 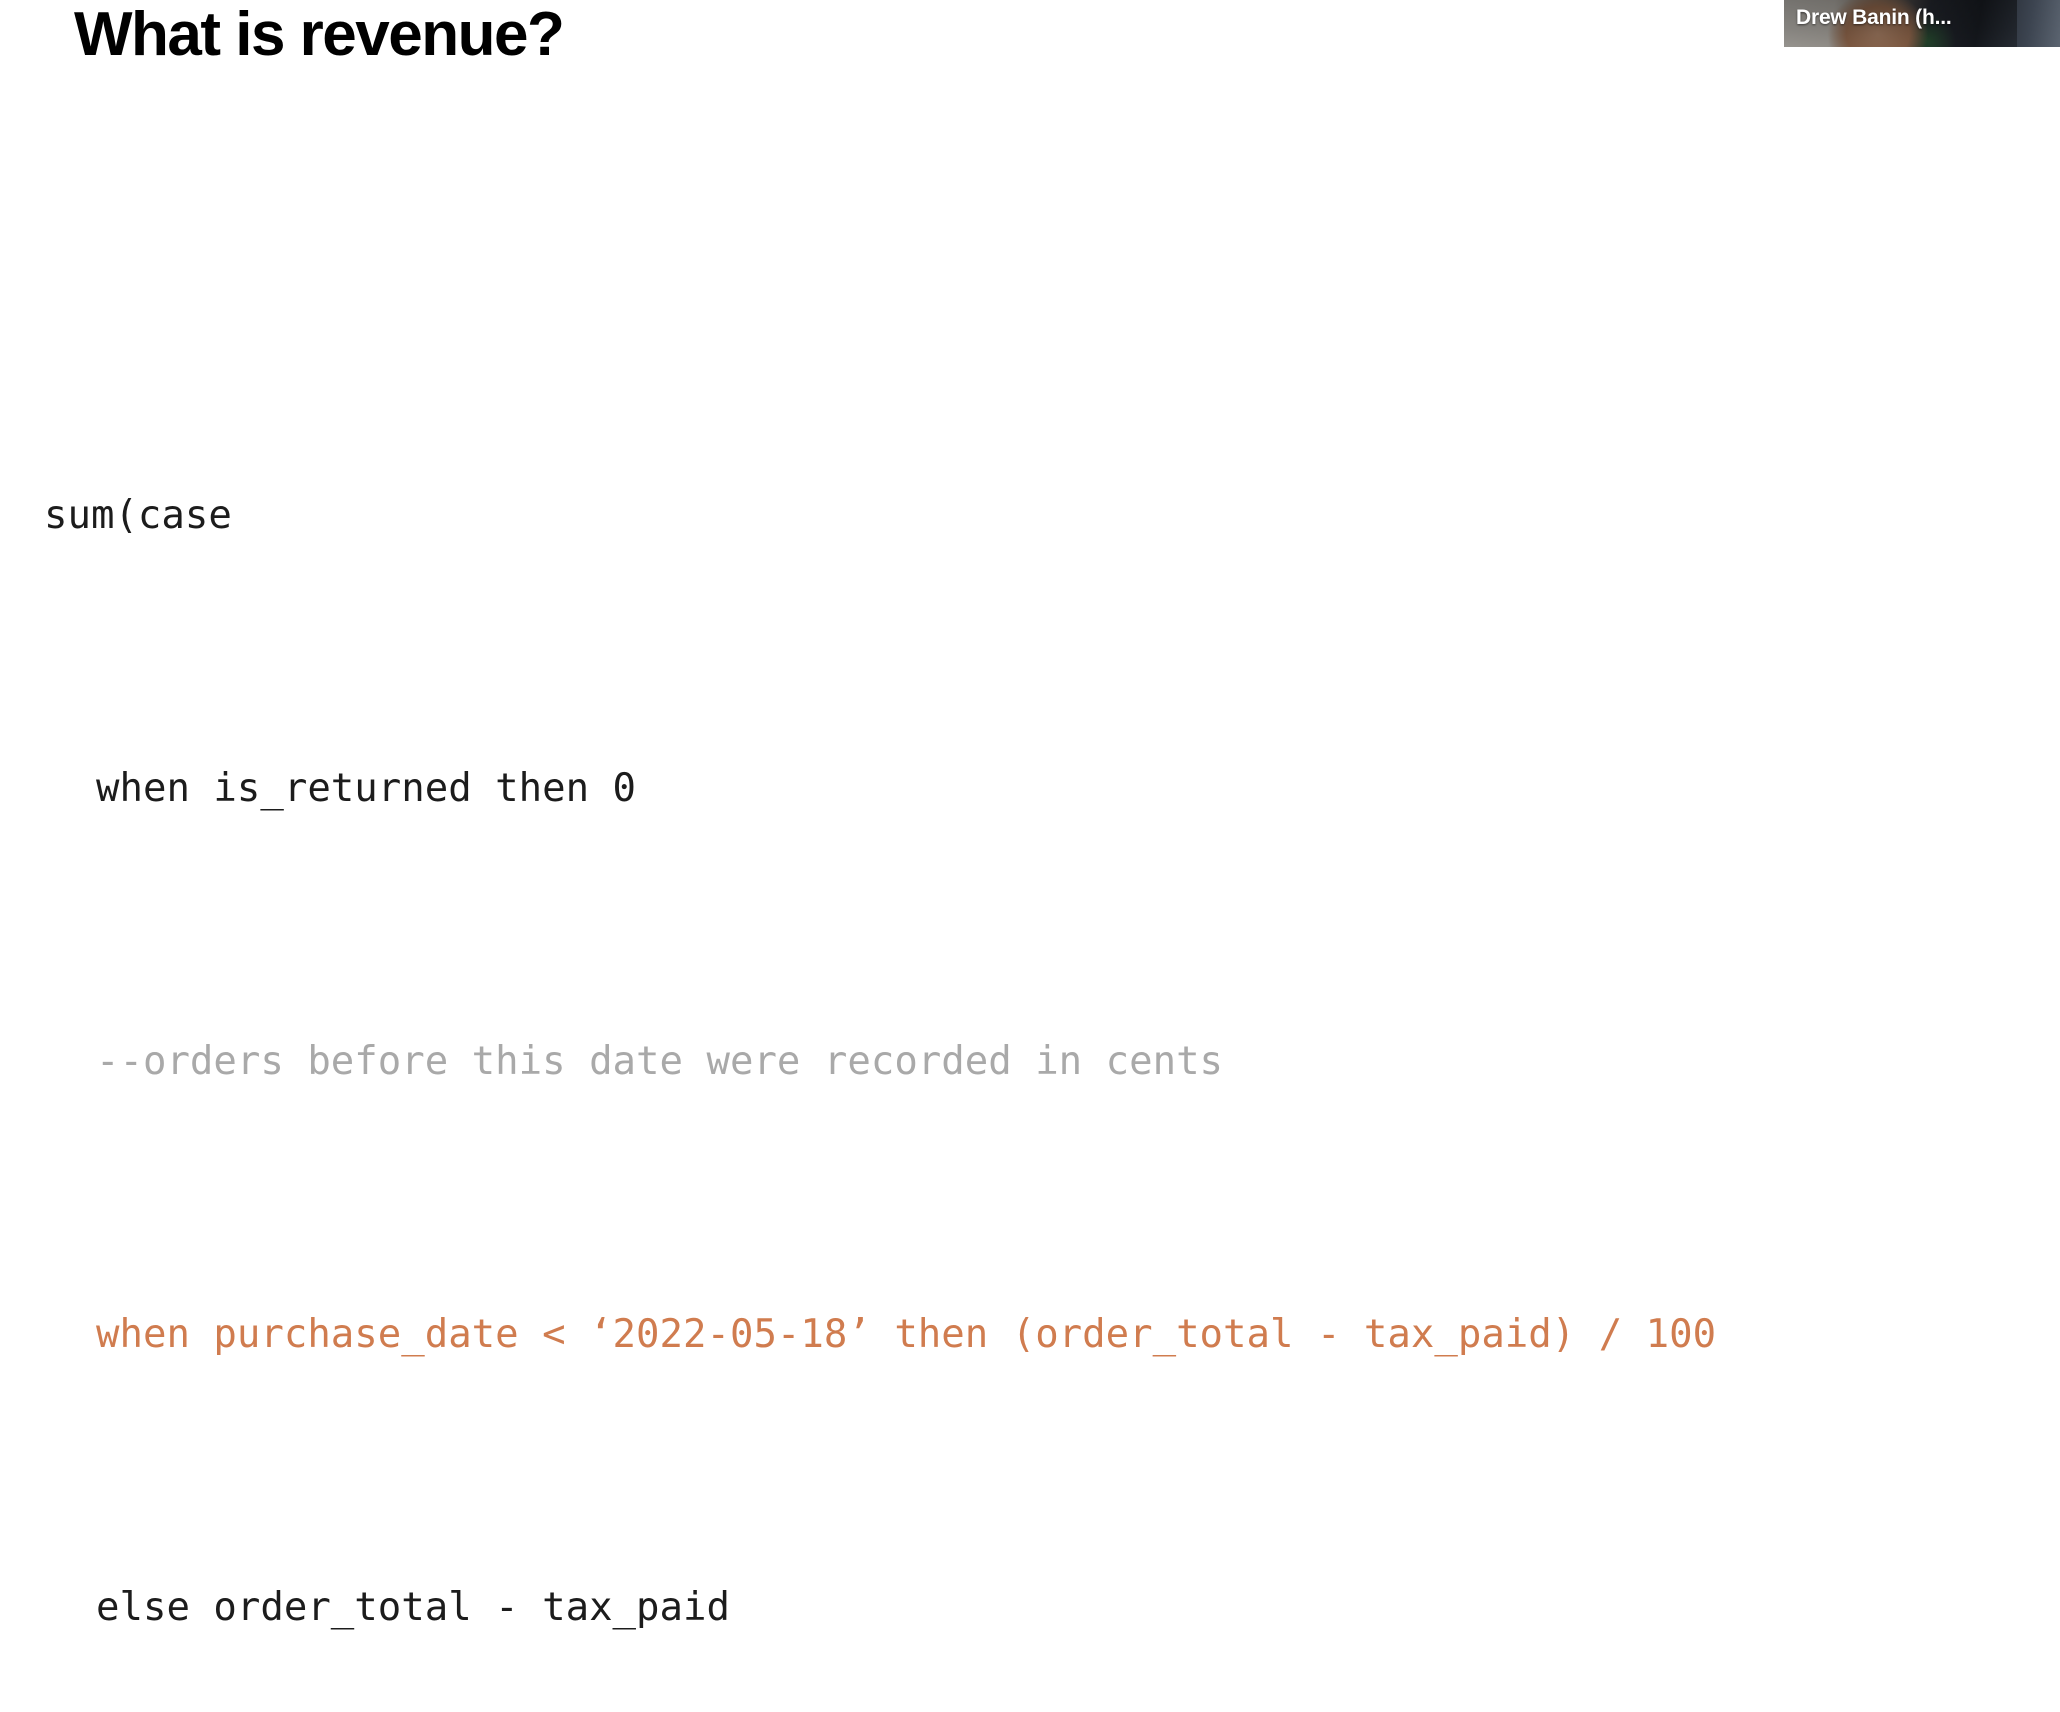 What do you see at coordinates (366, 788) in the screenshot?
I see `code-line: when is_returned then 0` at bounding box center [366, 788].